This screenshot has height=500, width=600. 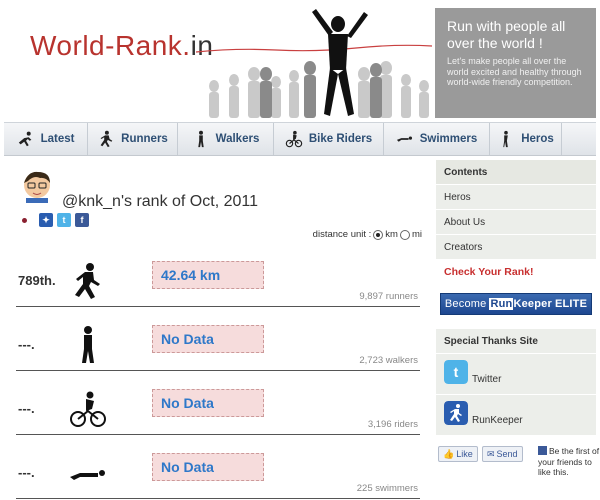 I want to click on nav-swimmers: Swimmers, so click(x=437, y=139).